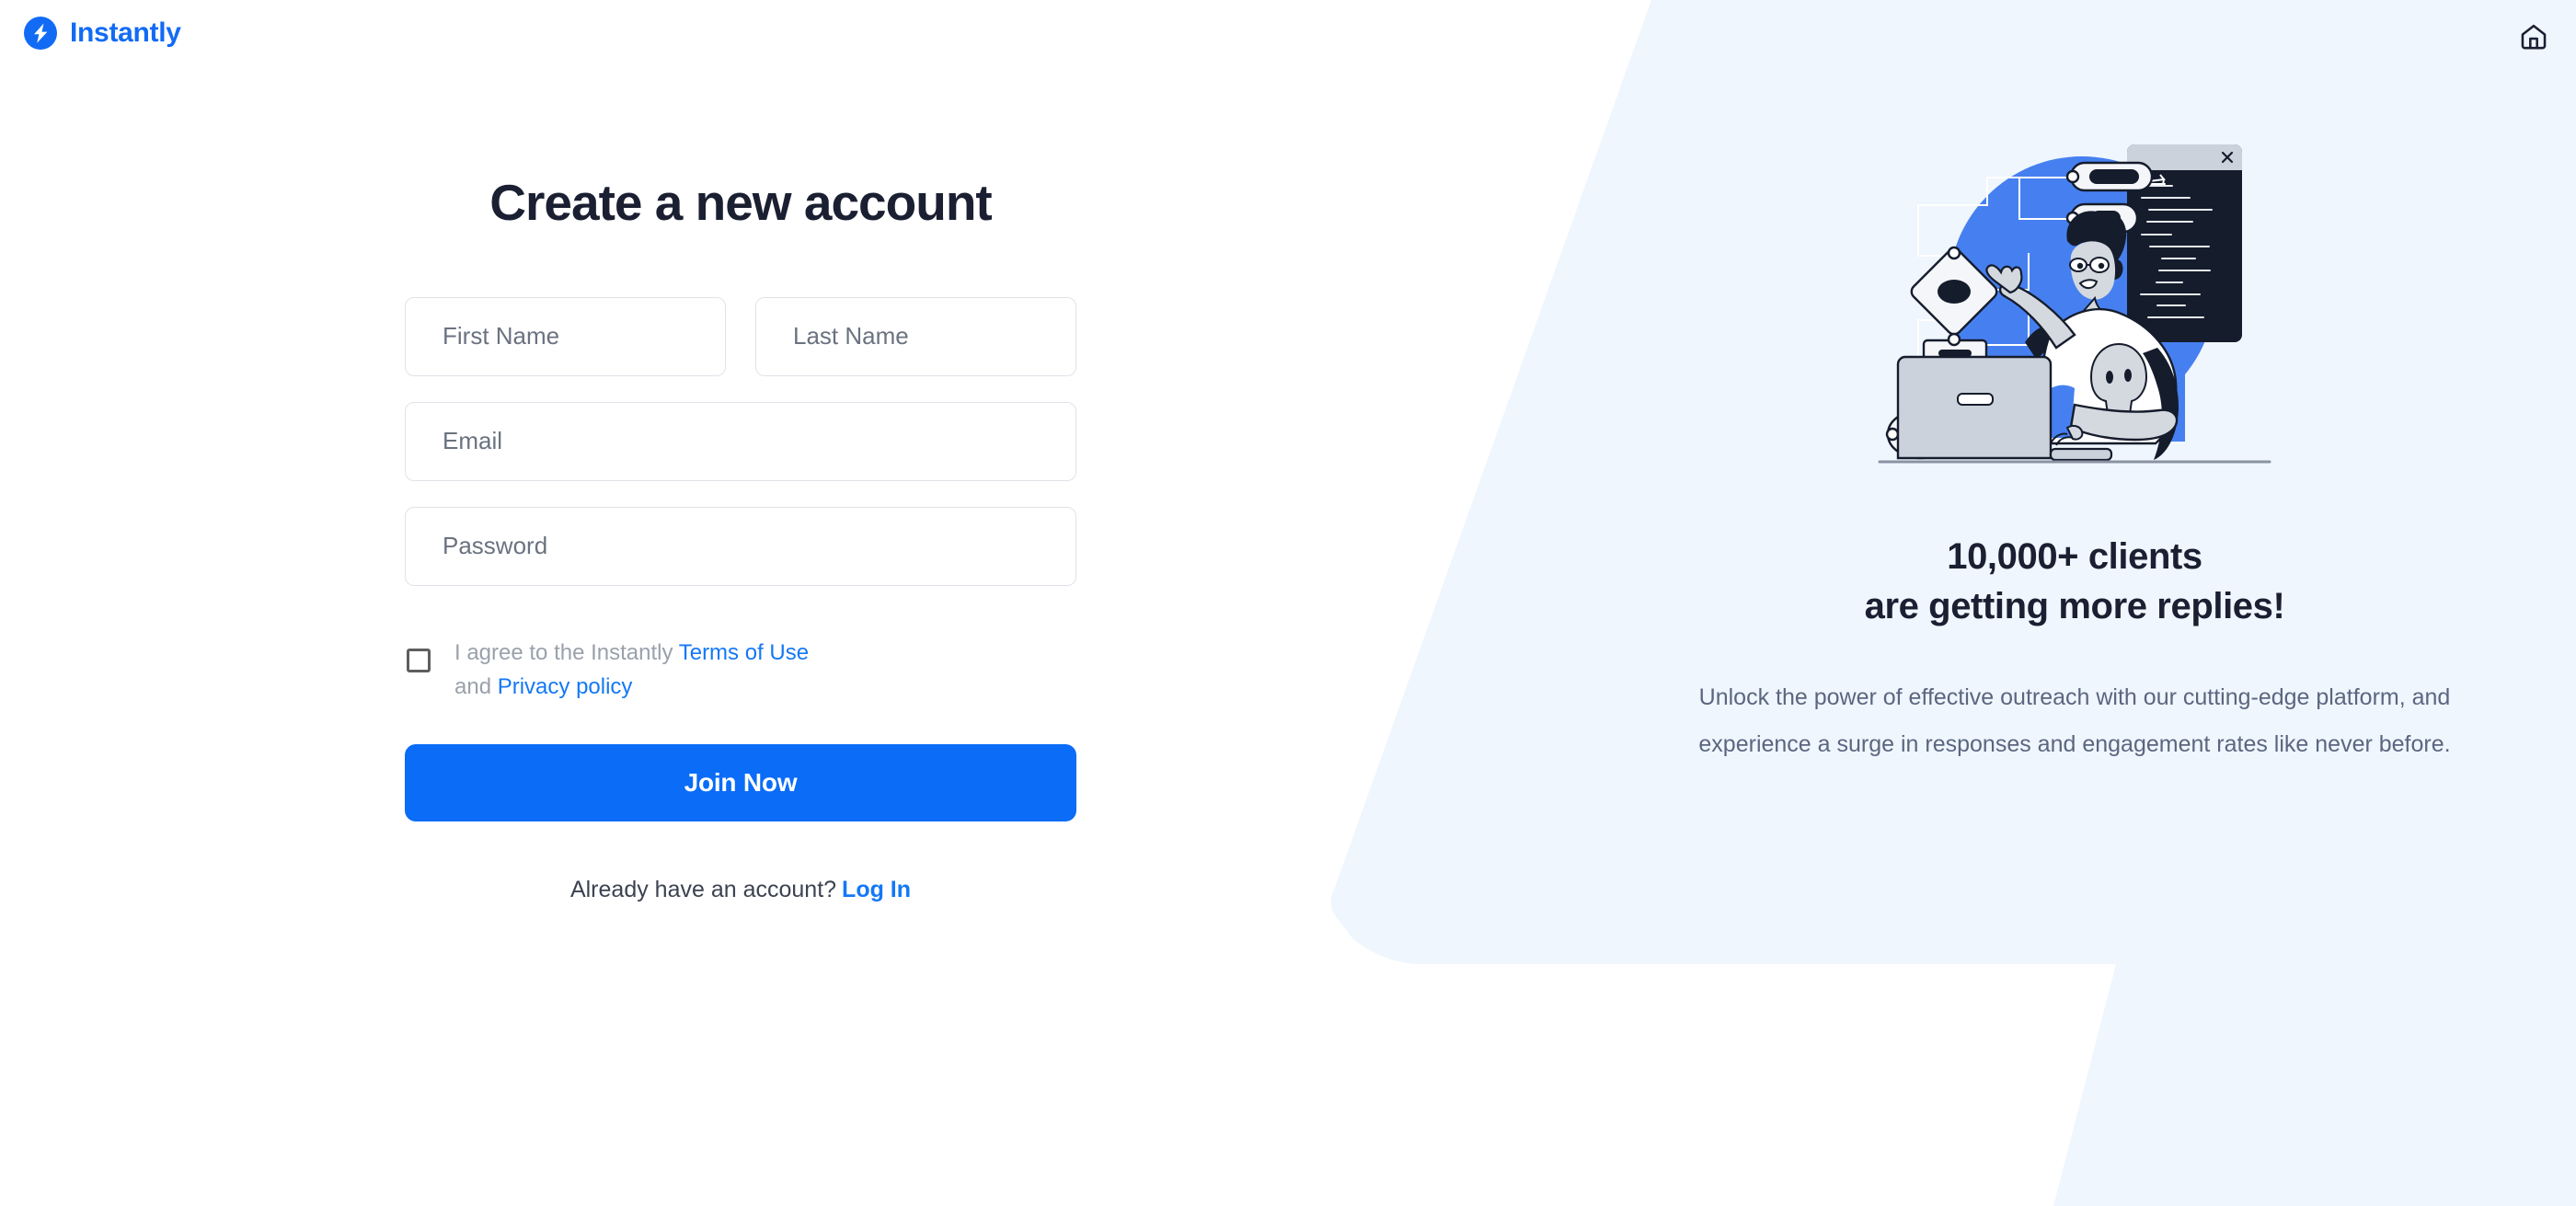 This screenshot has width=2576, height=1206. I want to click on brand-logo: Instantly, so click(102, 33).